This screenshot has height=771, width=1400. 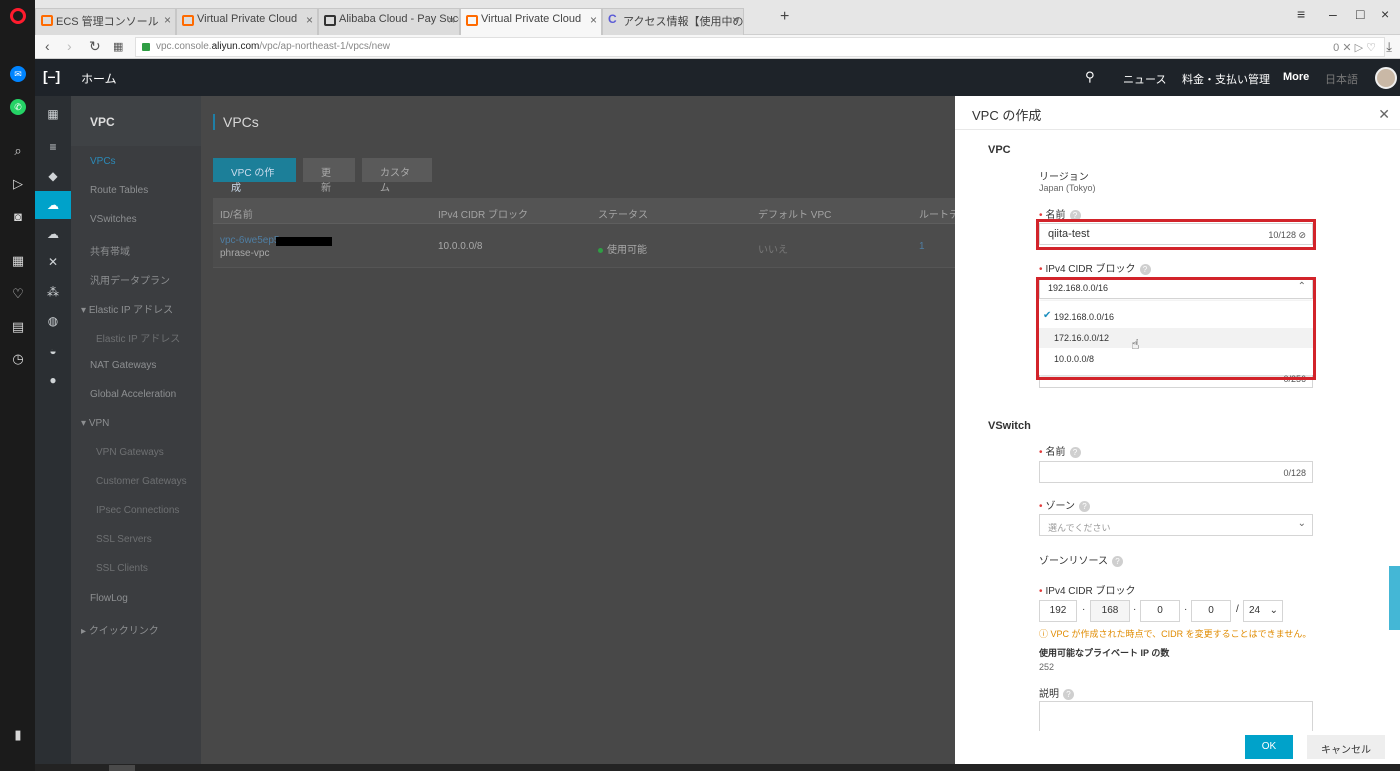 I want to click on sidebar-item-shared-bandwidth: 共有帯域, so click(x=110, y=250).